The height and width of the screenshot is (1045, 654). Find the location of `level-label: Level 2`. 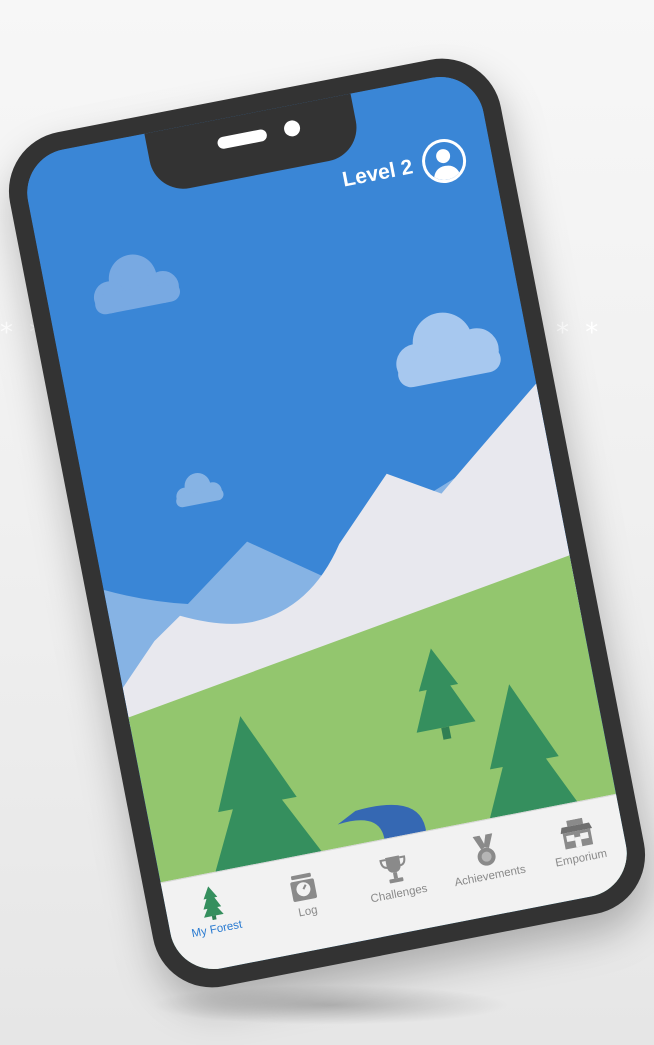

level-label: Level 2 is located at coordinates (377, 173).